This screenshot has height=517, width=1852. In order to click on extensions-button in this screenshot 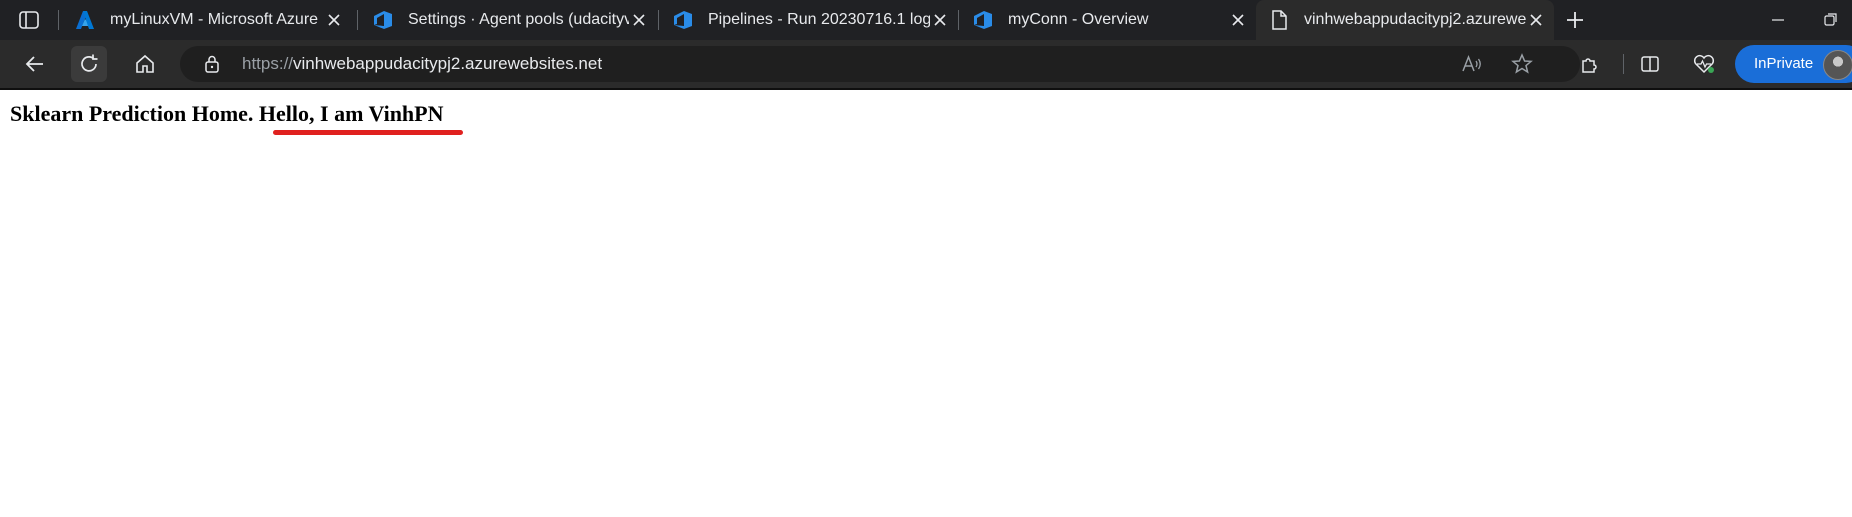, I will do `click(1589, 64)`.